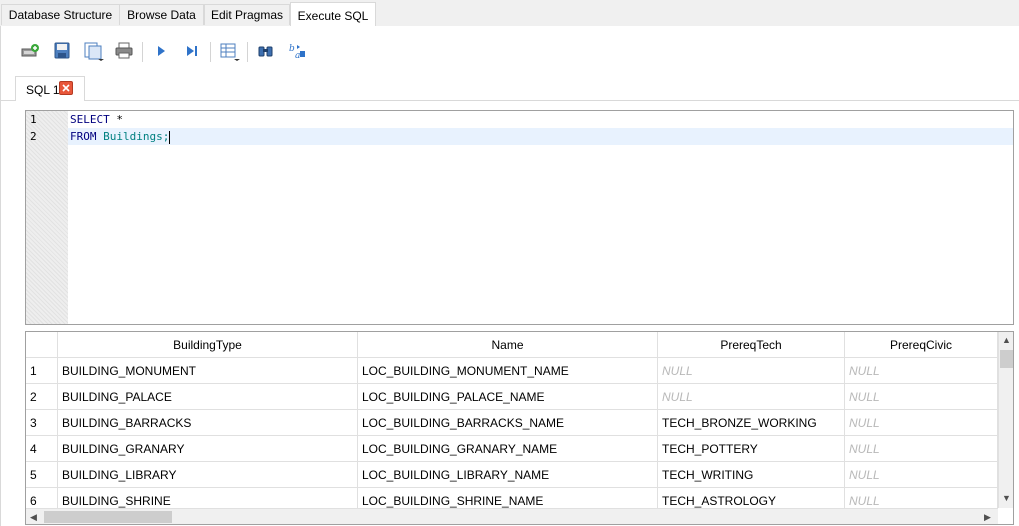  I want to click on close-icon, so click(66, 88).